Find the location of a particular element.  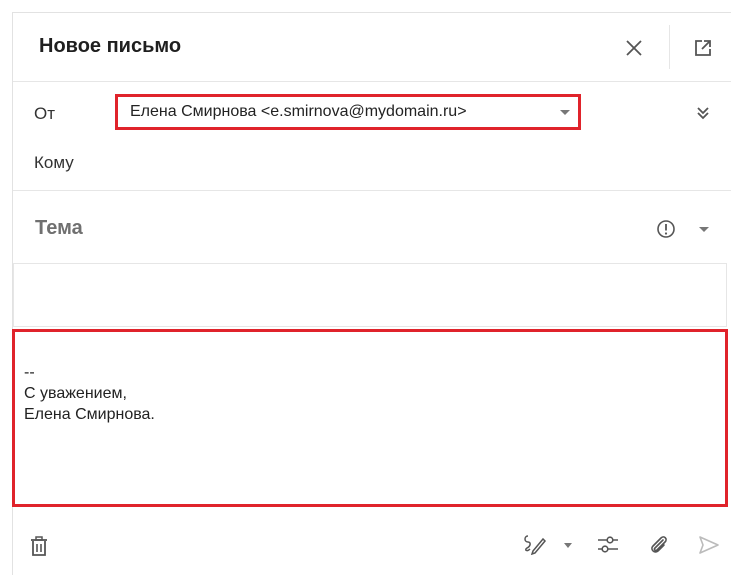

signature-line: С уважением, is located at coordinates (75, 393).